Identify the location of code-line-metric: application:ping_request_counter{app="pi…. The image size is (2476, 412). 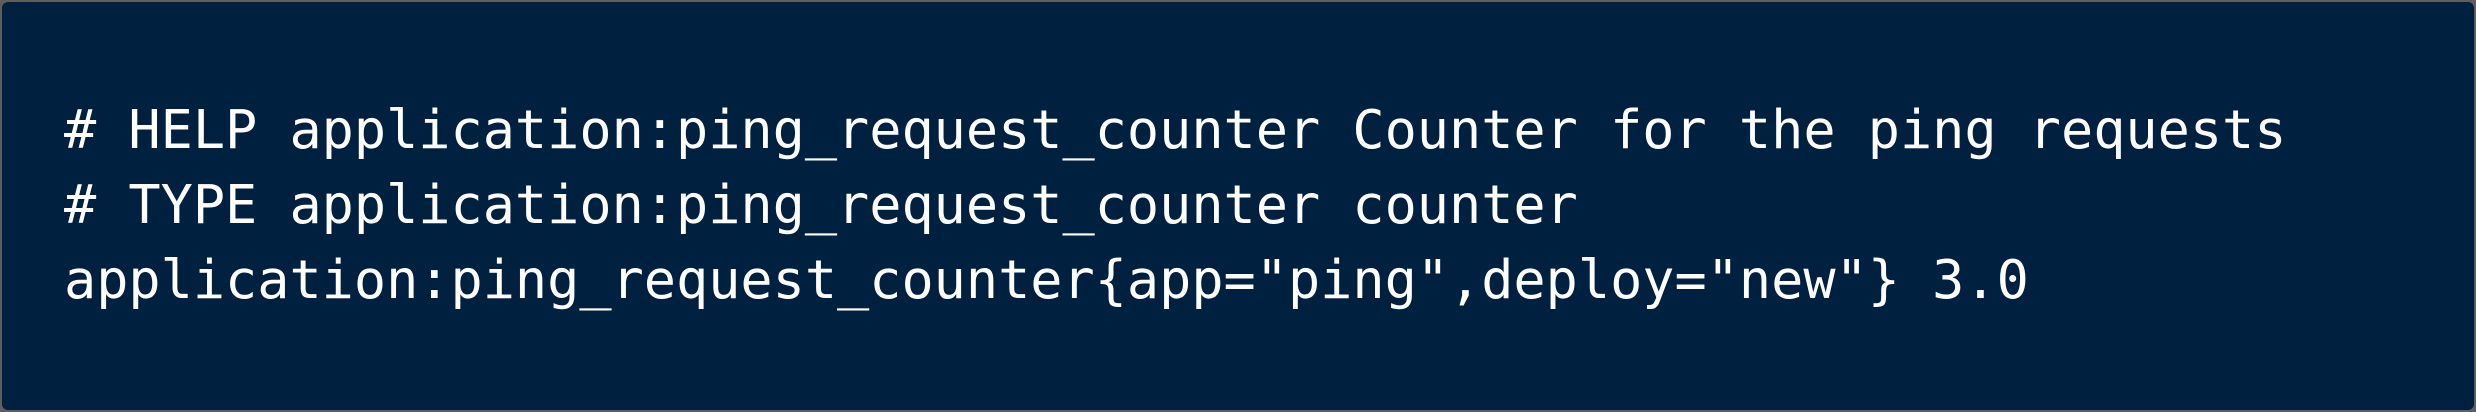
(1046, 279).